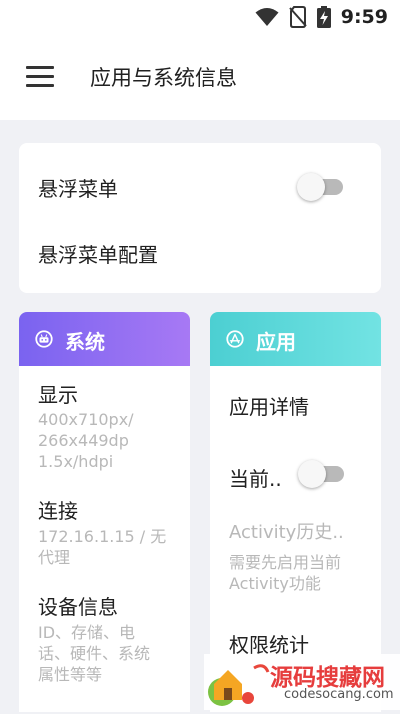 This screenshot has width=400, height=714. I want to click on device-info-value: 属性等等, so click(70, 674).